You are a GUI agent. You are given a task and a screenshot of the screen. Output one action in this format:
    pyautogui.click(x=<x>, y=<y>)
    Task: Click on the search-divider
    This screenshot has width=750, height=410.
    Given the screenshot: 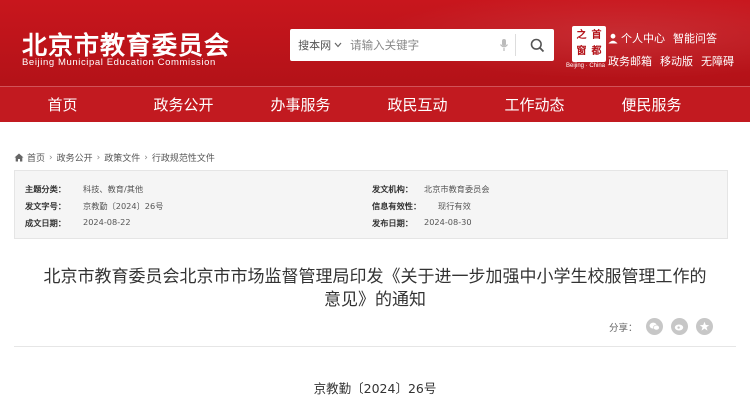 What is the action you would take?
    pyautogui.click(x=516, y=45)
    